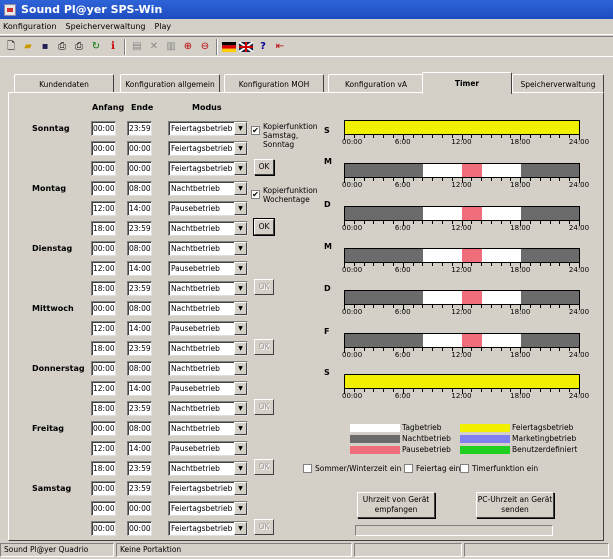 Image resolution: width=613 pixels, height=559 pixels. I want to click on zoom-in-icon: ⊕, so click(188, 47).